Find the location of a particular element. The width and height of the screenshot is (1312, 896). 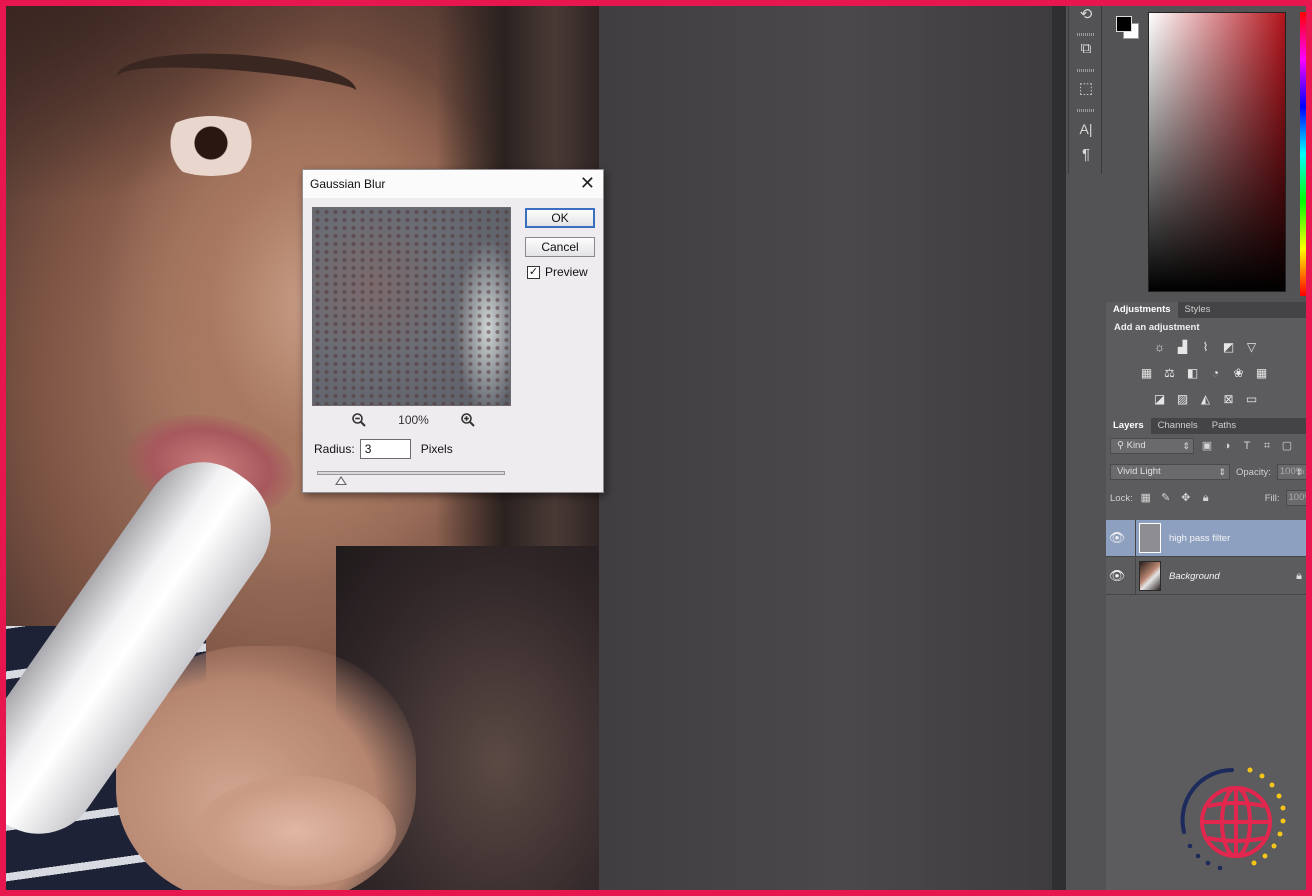

posterize-icon: ▨ is located at coordinates (1182, 399).